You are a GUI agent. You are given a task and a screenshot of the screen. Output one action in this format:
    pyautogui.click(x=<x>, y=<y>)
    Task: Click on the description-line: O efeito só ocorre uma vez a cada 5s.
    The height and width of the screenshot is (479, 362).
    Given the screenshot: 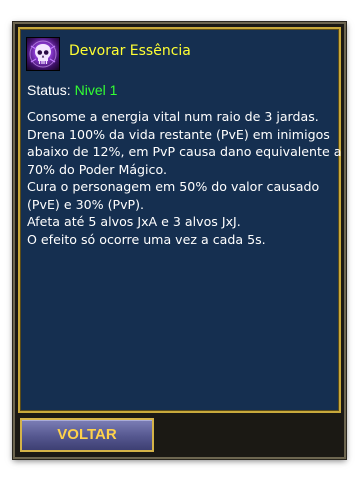 What is the action you would take?
    pyautogui.click(x=146, y=239)
    